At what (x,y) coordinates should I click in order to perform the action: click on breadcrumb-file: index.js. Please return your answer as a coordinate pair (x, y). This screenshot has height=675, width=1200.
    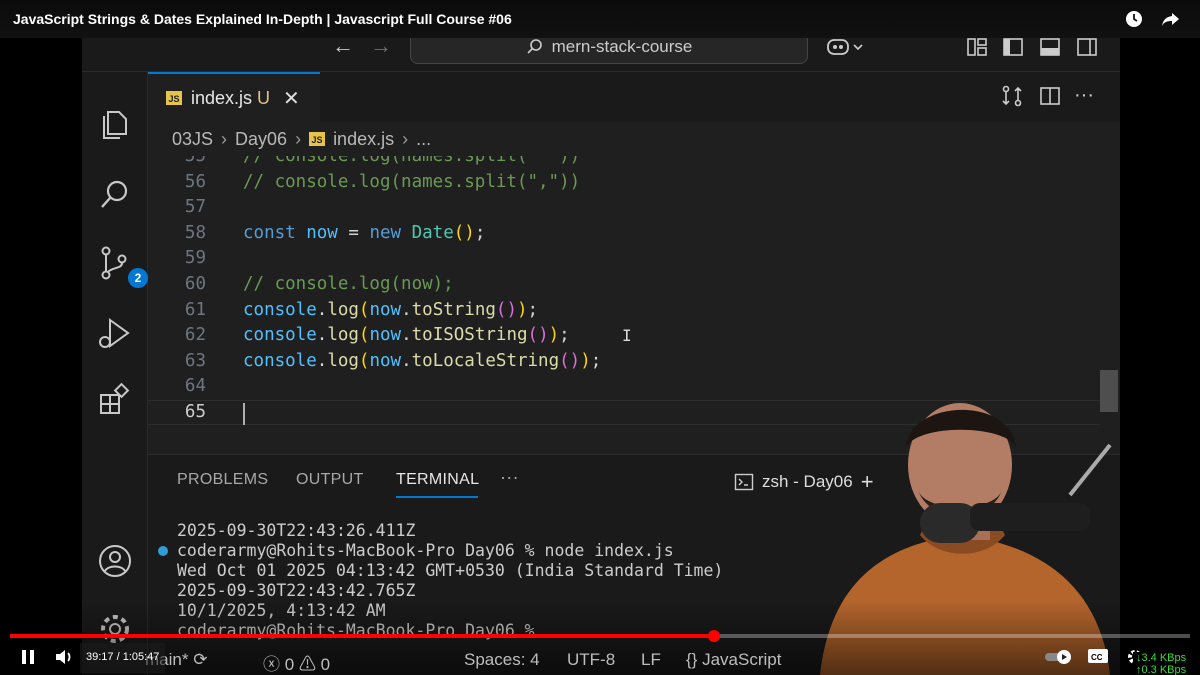
    Looking at the image, I should click on (363, 139).